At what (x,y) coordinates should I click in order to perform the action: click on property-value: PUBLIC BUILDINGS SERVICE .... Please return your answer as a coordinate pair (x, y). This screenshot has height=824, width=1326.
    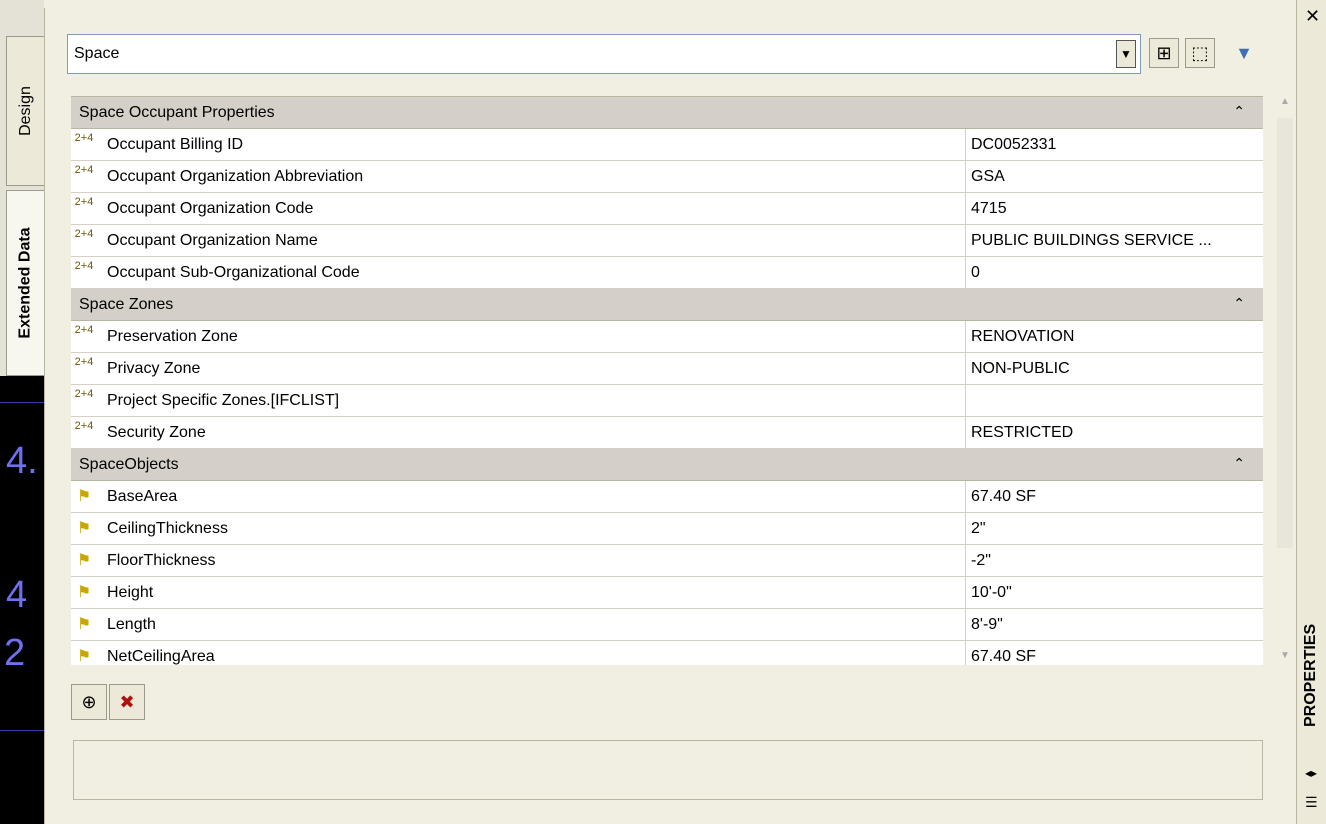
    Looking at the image, I should click on (1091, 241).